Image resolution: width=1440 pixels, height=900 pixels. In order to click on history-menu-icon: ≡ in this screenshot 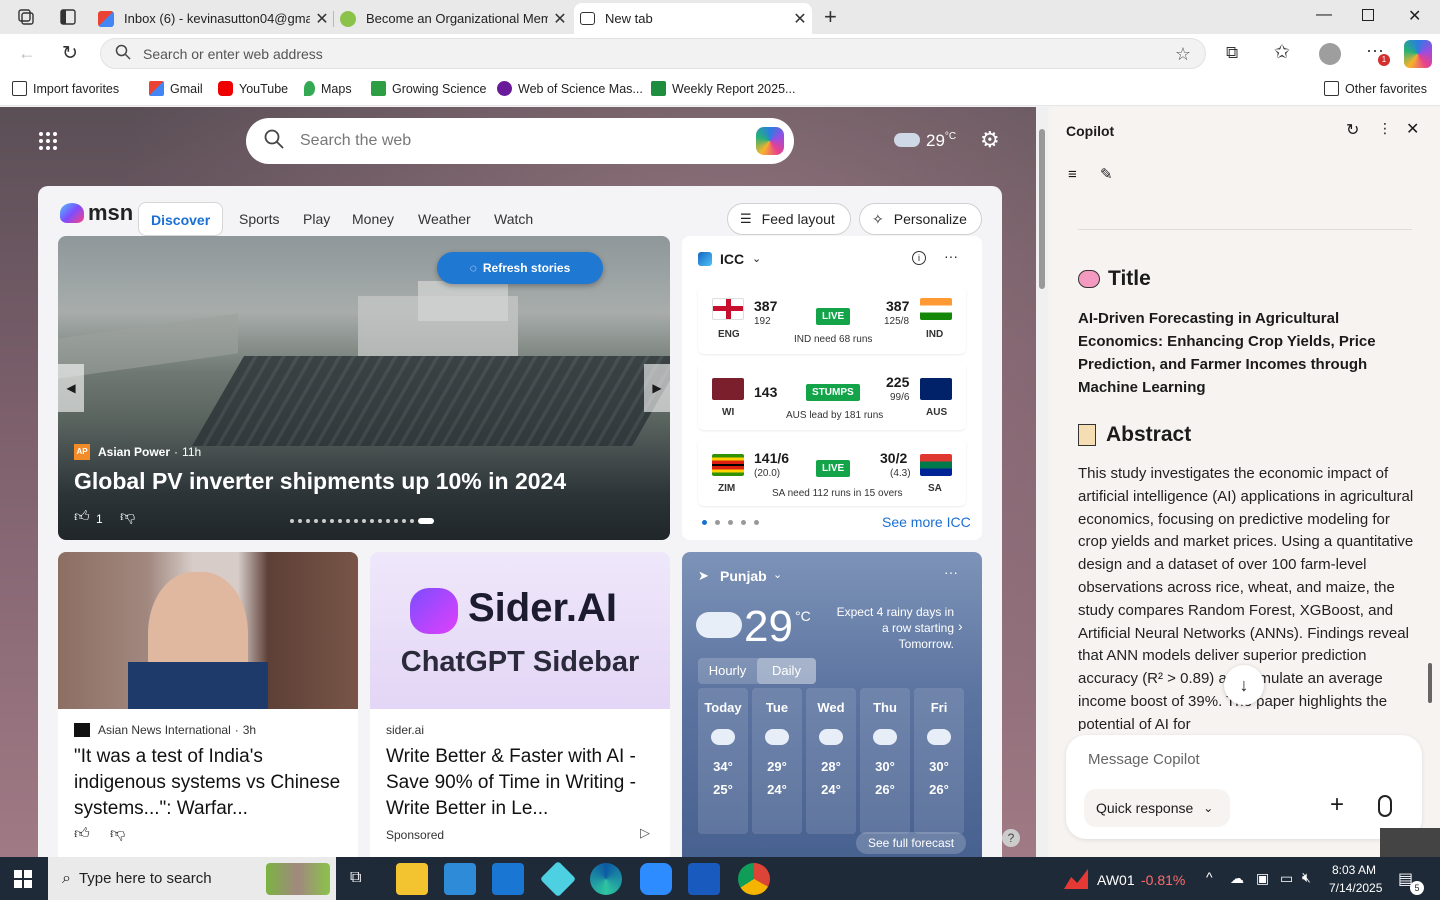, I will do `click(1072, 174)`.